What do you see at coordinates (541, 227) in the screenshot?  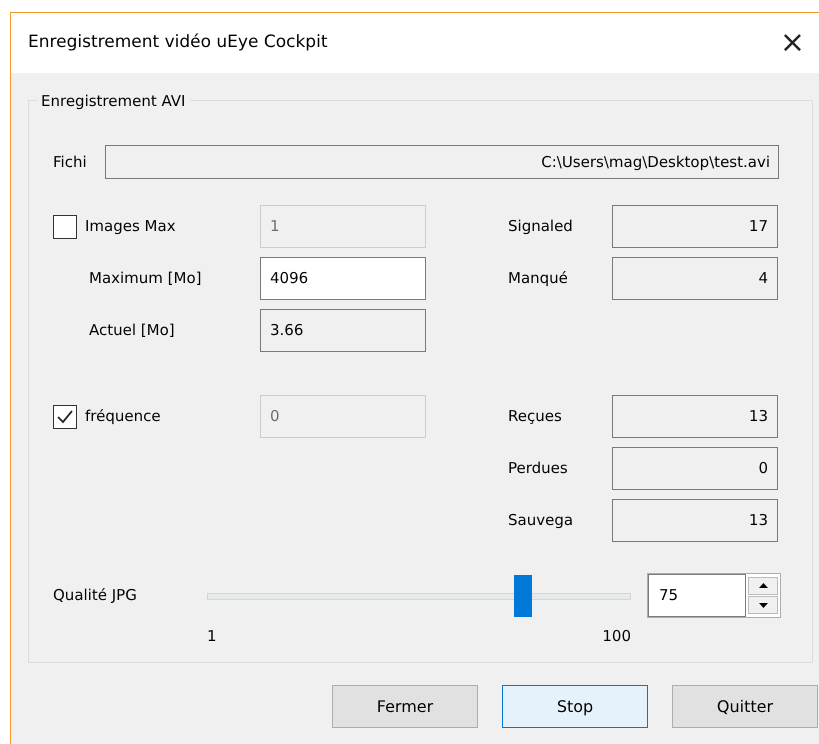 I see `stat-label: Signaled` at bounding box center [541, 227].